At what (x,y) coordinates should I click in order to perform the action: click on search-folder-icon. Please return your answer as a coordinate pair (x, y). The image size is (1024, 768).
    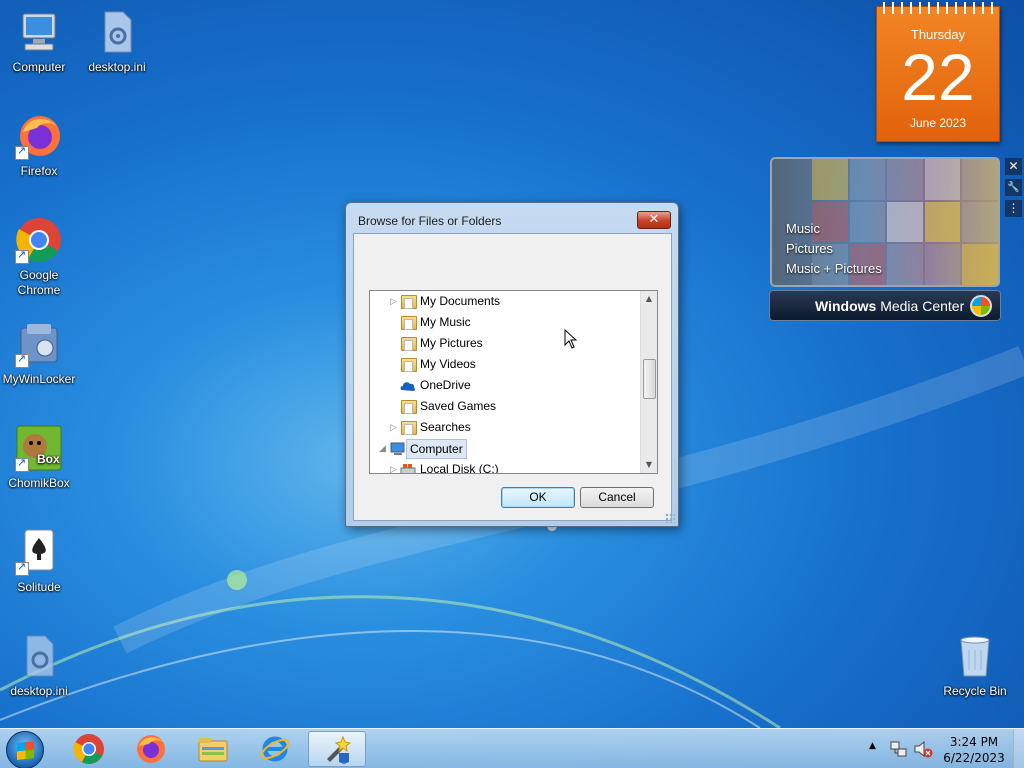
    Looking at the image, I should click on (409, 428).